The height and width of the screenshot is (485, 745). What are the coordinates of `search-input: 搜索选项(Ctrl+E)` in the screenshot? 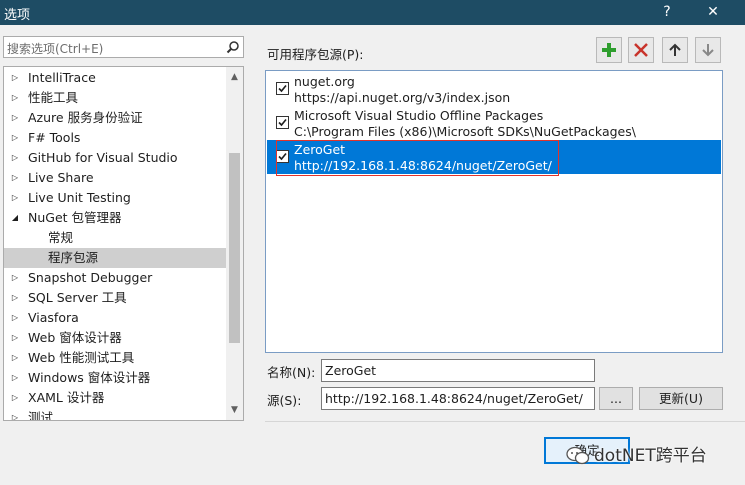 It's located at (123, 47).